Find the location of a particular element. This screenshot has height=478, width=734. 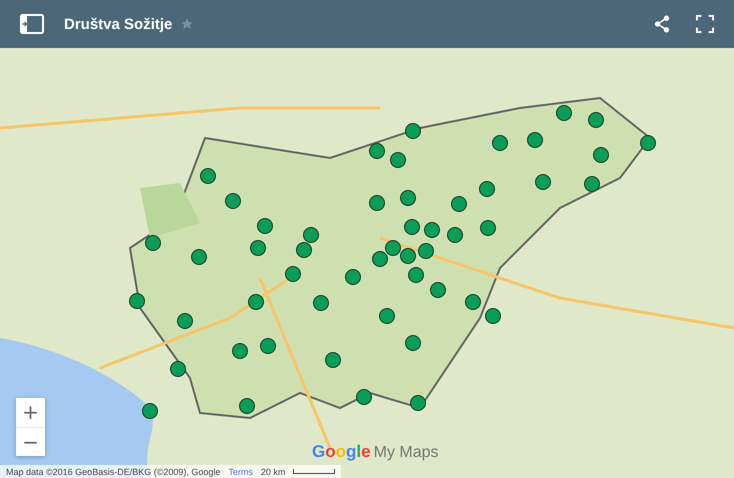

star-icon is located at coordinates (187, 24).